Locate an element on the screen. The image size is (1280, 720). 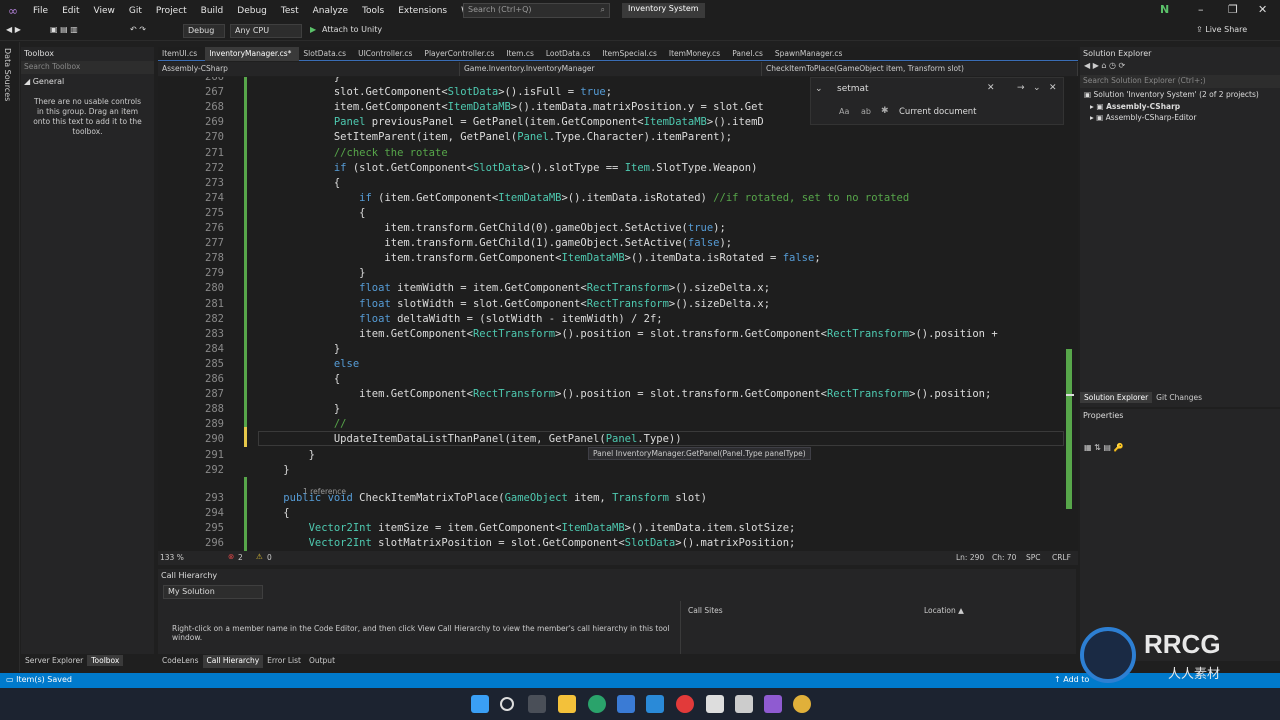
document-tab: Item.cs is located at coordinates (522, 54).